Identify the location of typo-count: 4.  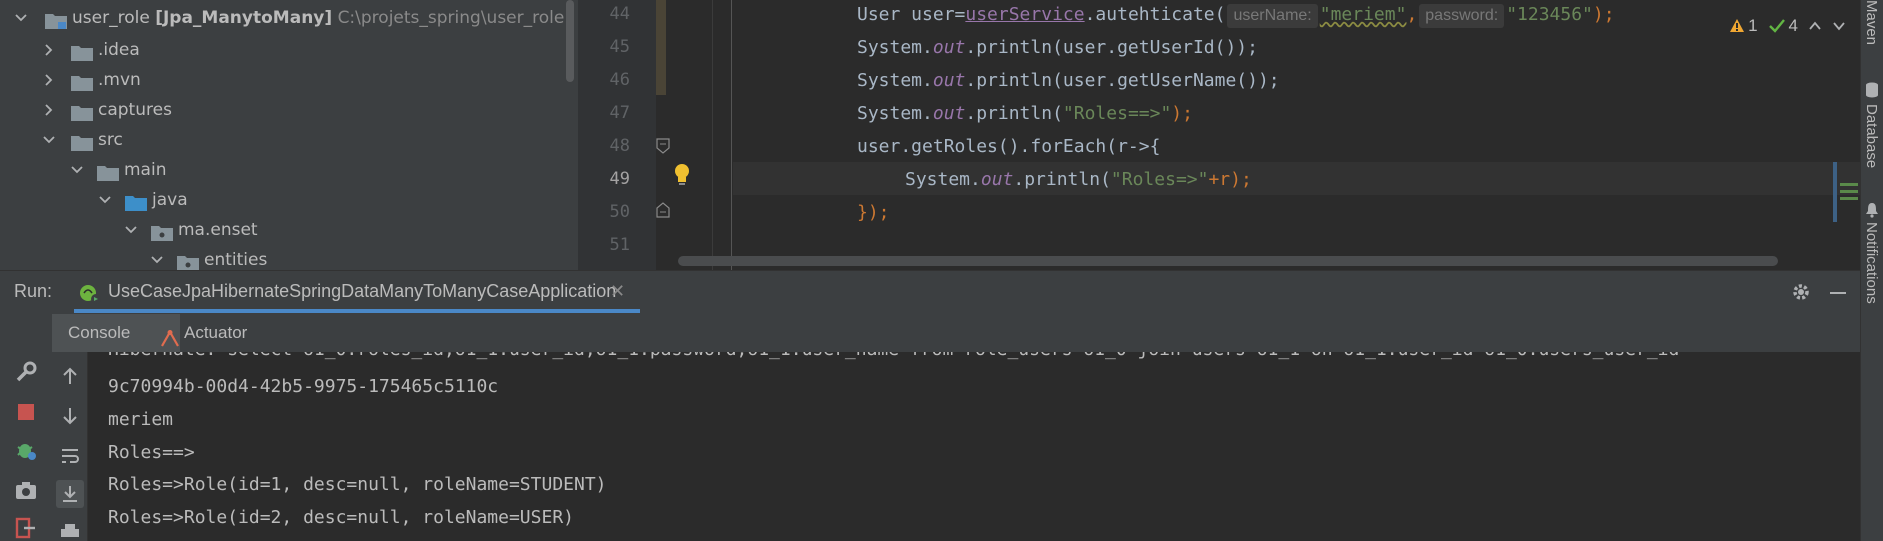
(1783, 26).